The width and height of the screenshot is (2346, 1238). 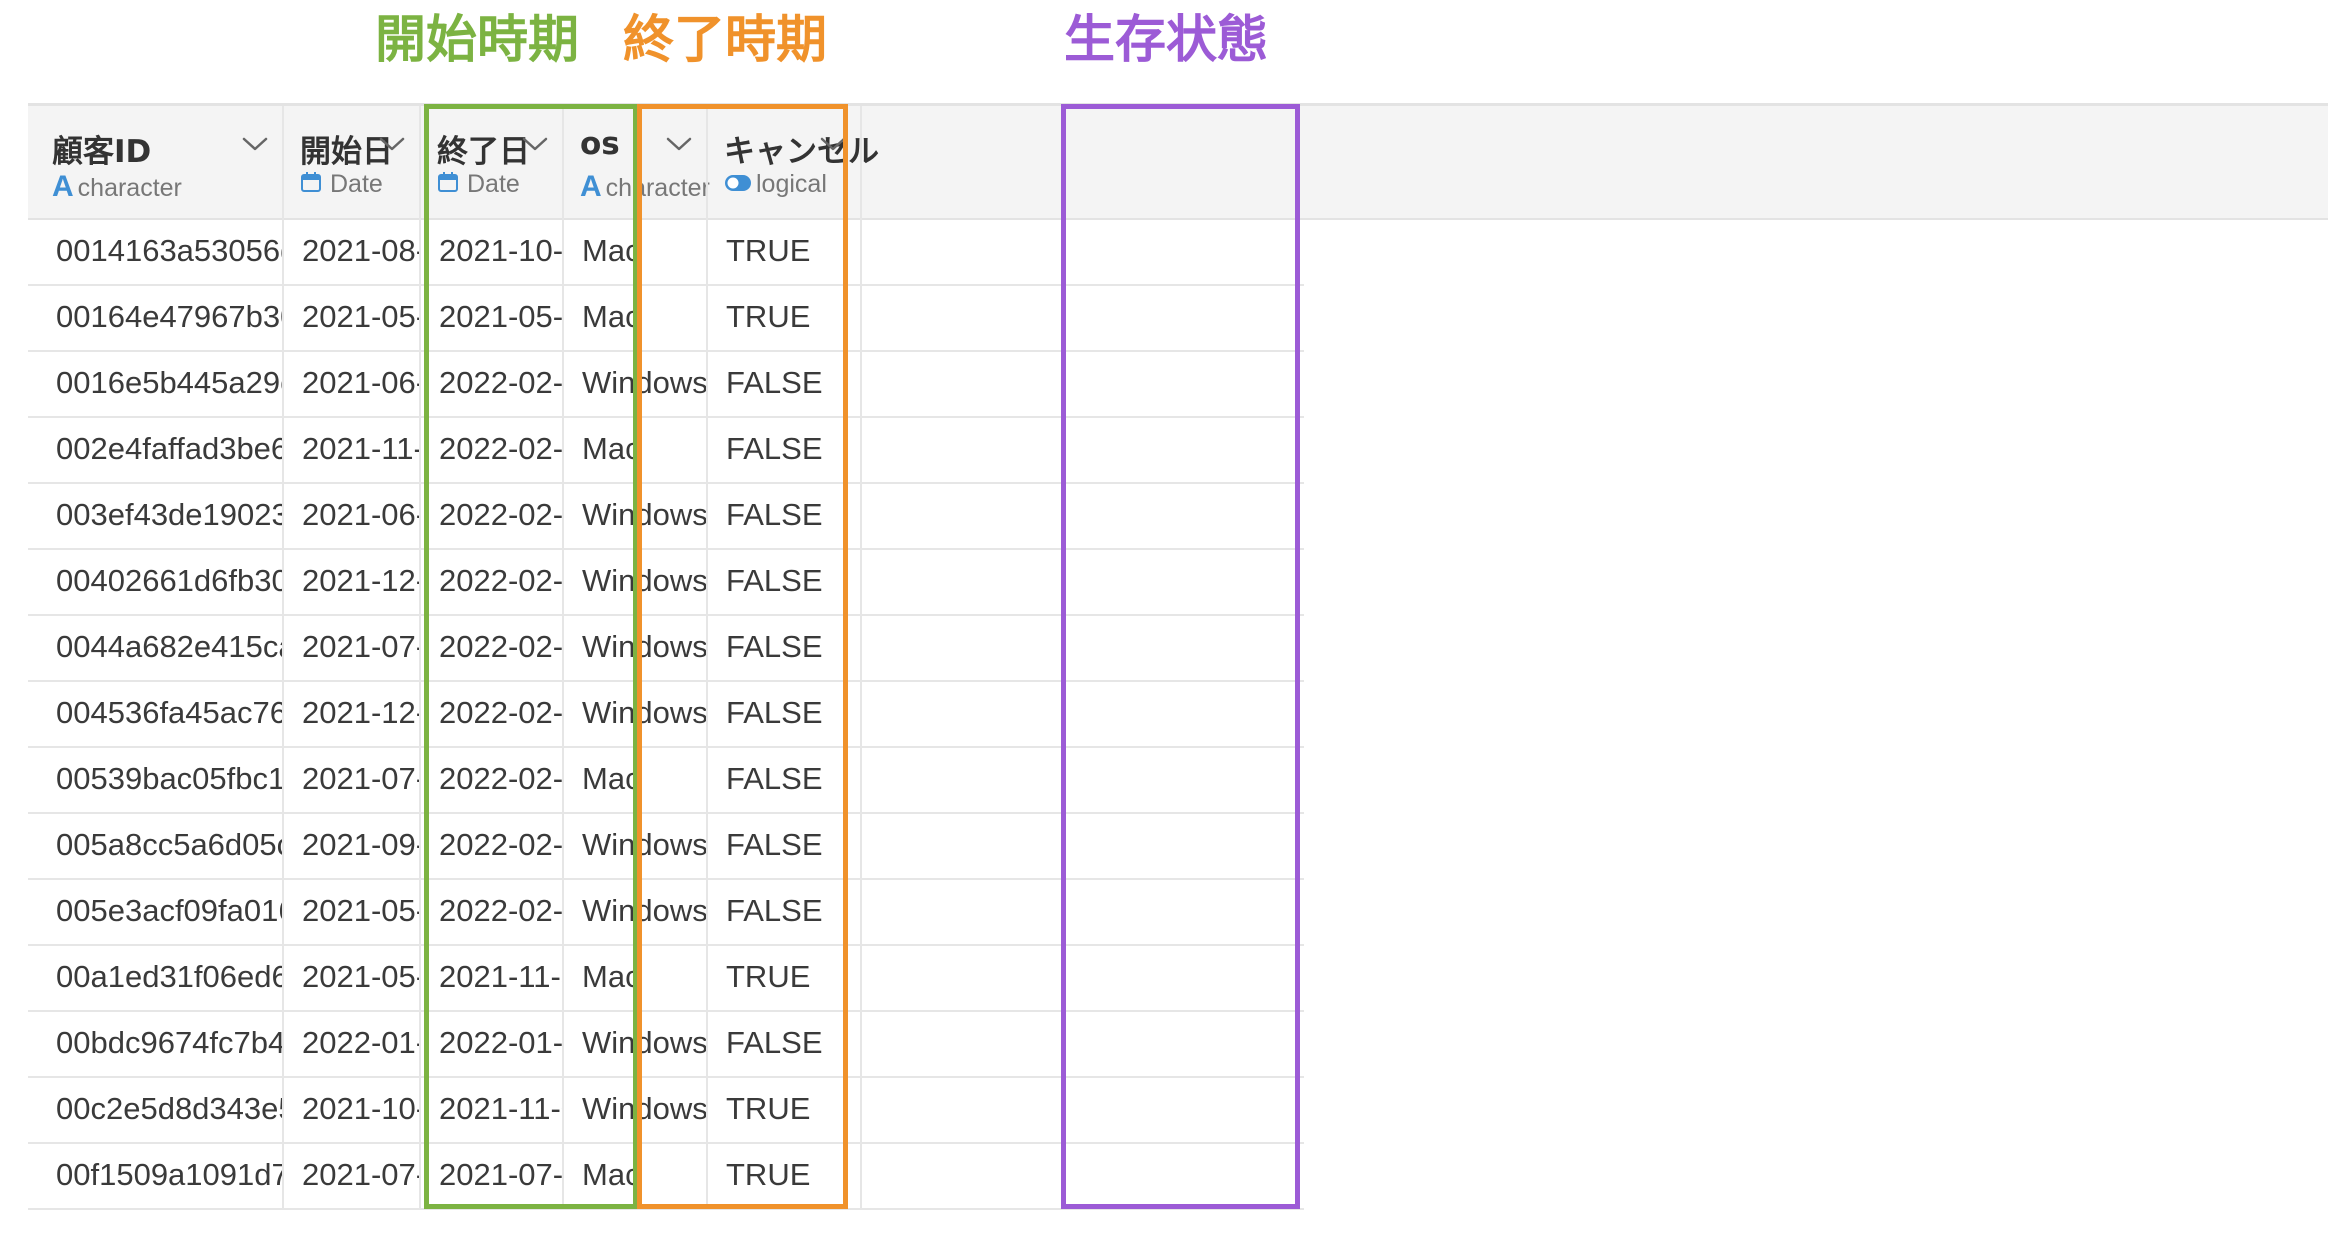 What do you see at coordinates (360, 449) in the screenshot?
I see `table-cell: 2021-11-14` at bounding box center [360, 449].